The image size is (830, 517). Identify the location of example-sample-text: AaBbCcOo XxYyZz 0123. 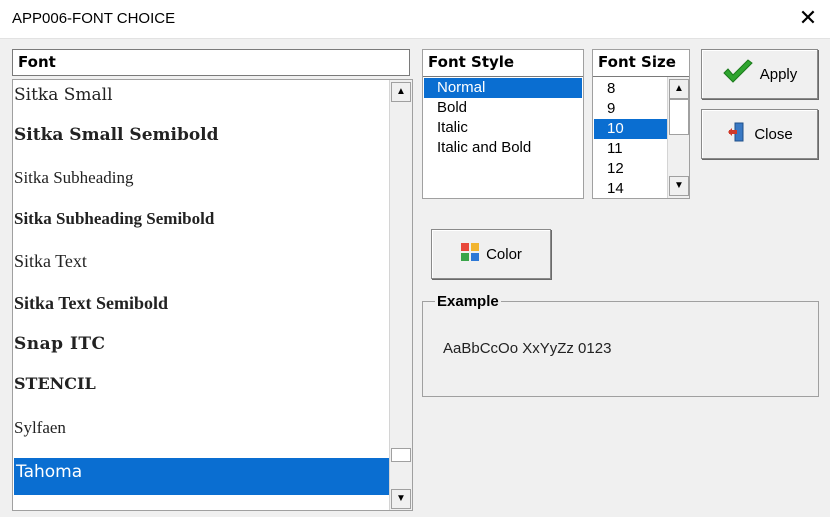
(527, 348).